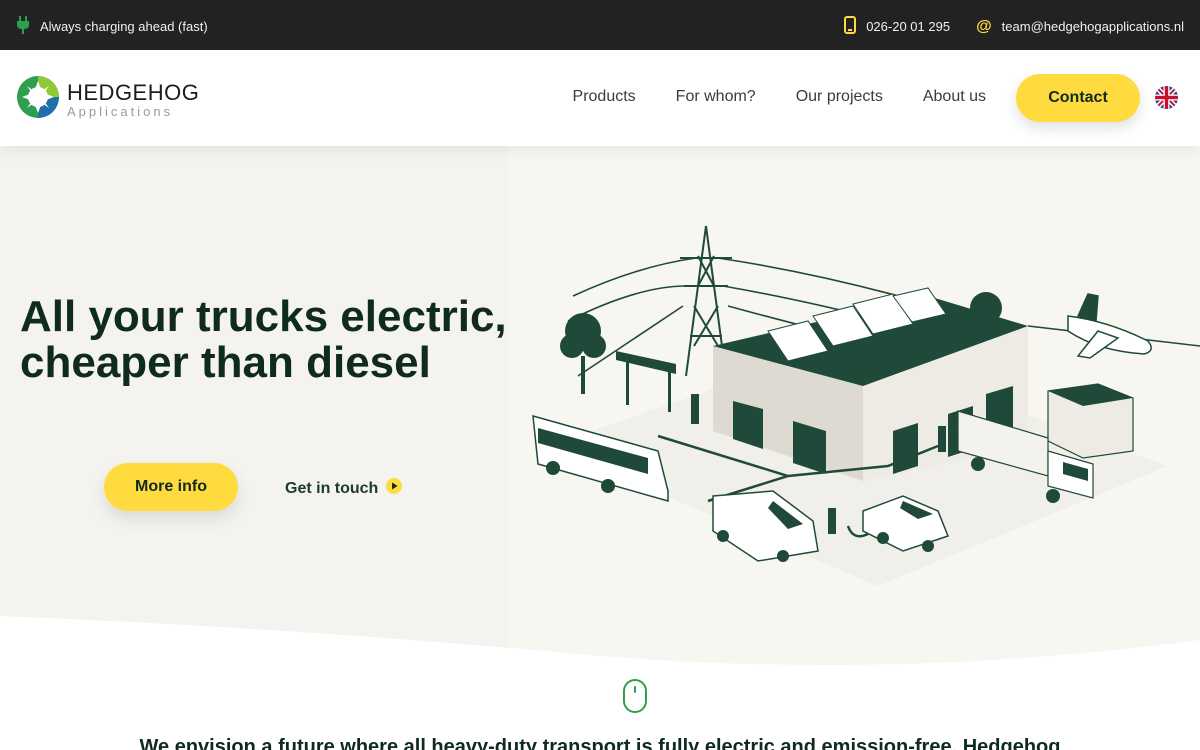  What do you see at coordinates (850, 26) in the screenshot?
I see `phone-icon` at bounding box center [850, 26].